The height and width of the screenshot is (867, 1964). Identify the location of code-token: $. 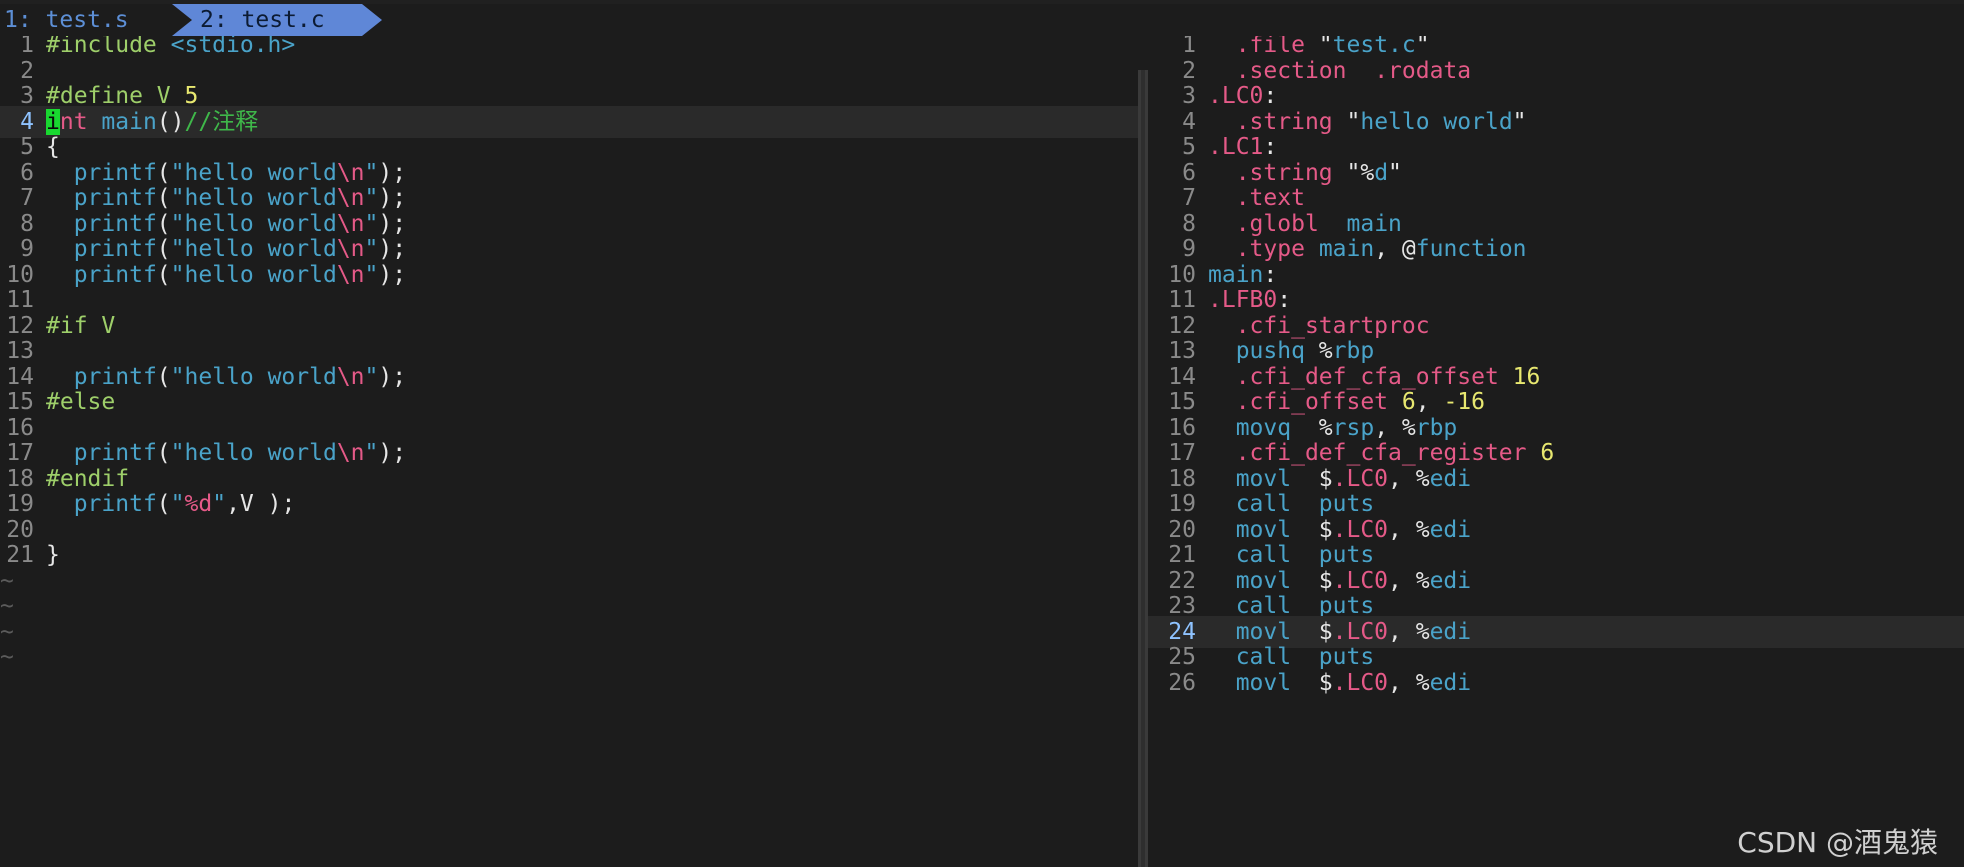
(1312, 682).